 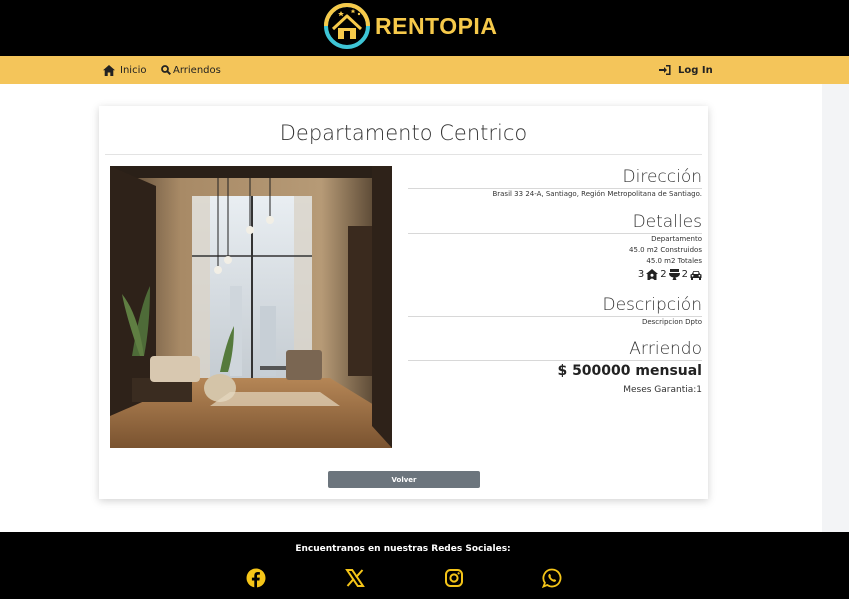 I want to click on detalles-tipo: Departamento, so click(x=676, y=239).